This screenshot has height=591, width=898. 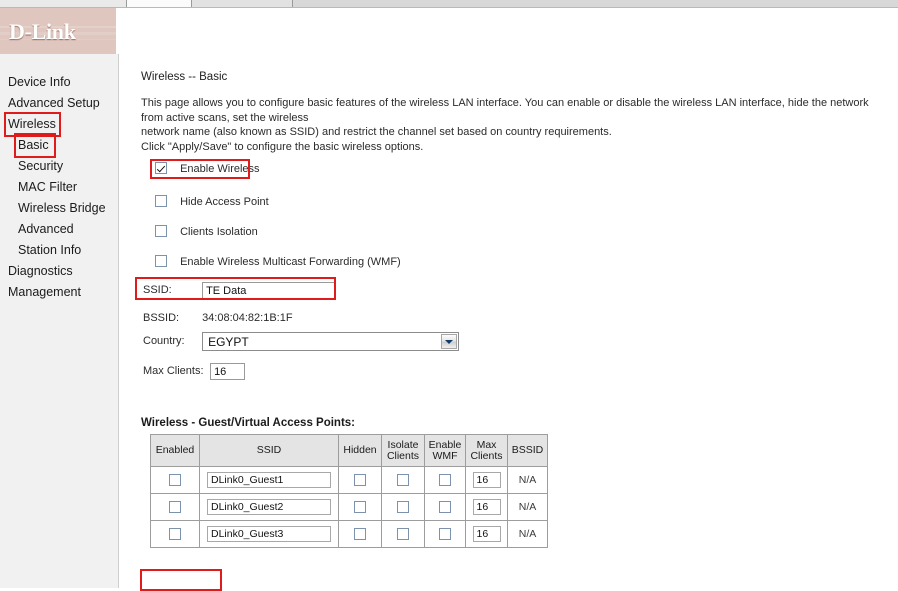 I want to click on enable-wmf-checkbox, so click(x=161, y=261).